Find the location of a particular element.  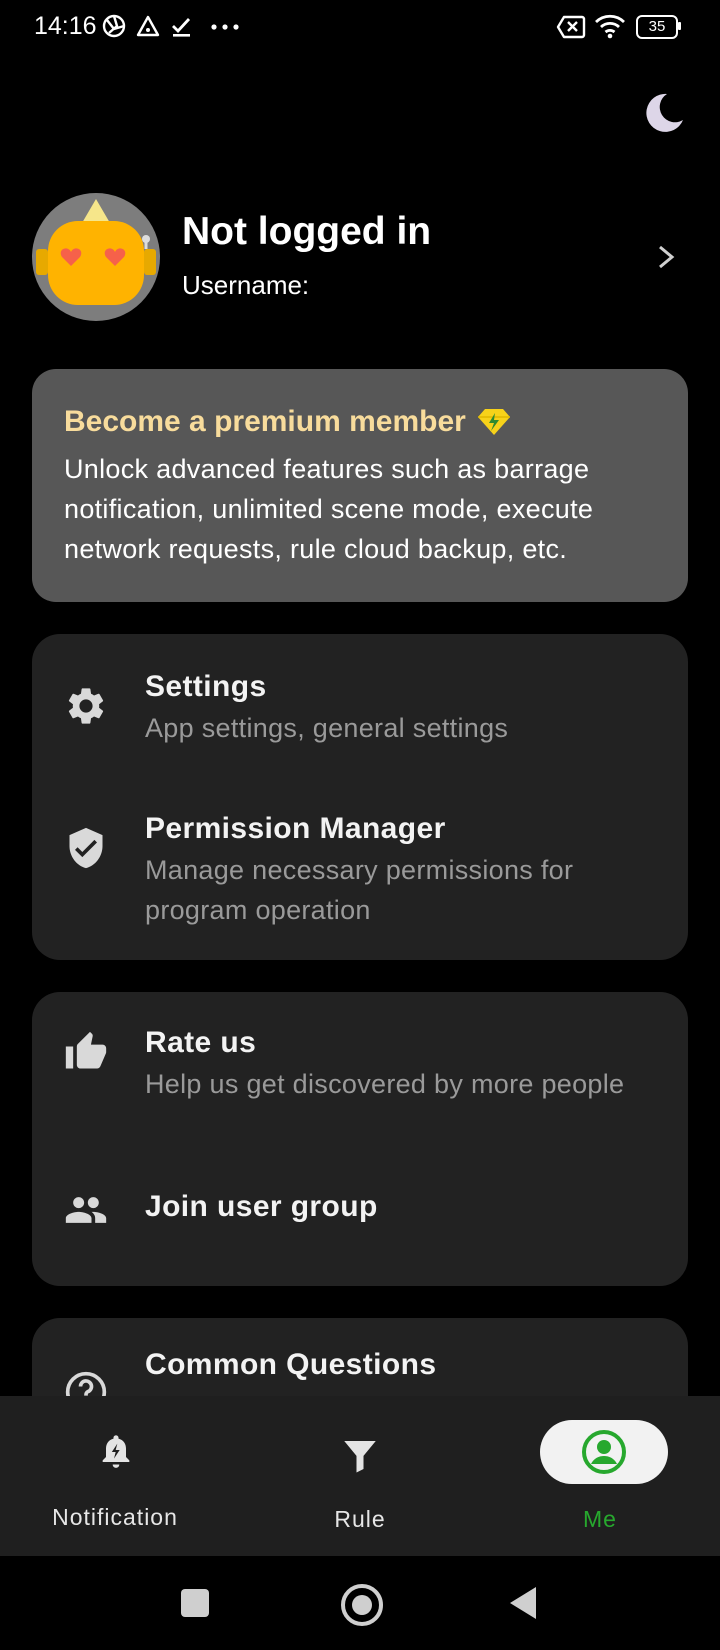

diamond-icon is located at coordinates (493, 422).